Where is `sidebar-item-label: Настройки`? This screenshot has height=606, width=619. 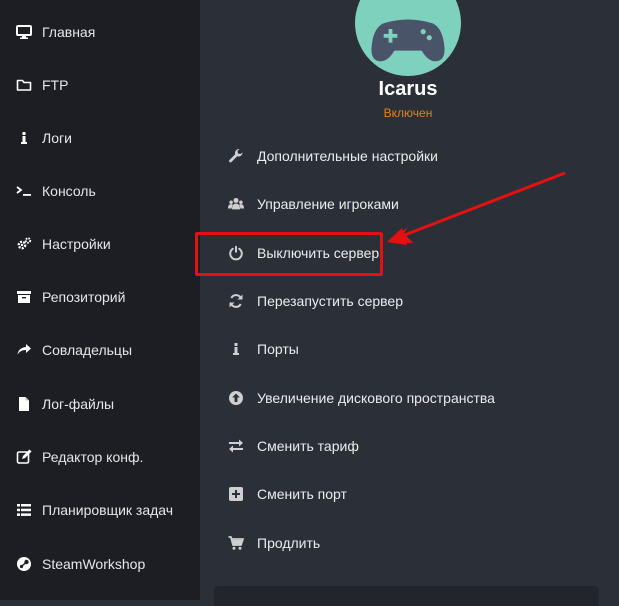
sidebar-item-label: Настройки is located at coordinates (76, 244).